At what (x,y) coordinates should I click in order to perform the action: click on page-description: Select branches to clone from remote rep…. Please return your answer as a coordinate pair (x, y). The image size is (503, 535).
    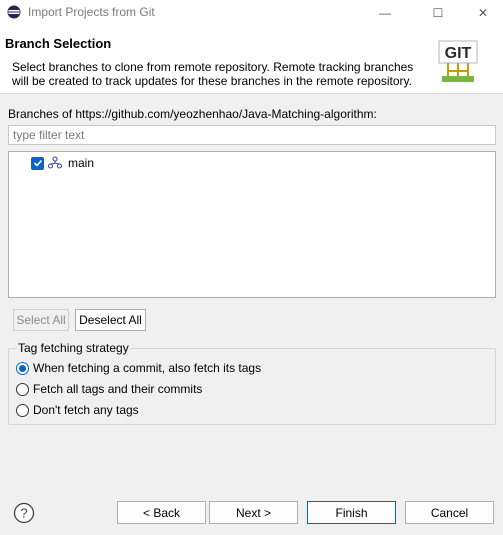
    Looking at the image, I should click on (213, 74).